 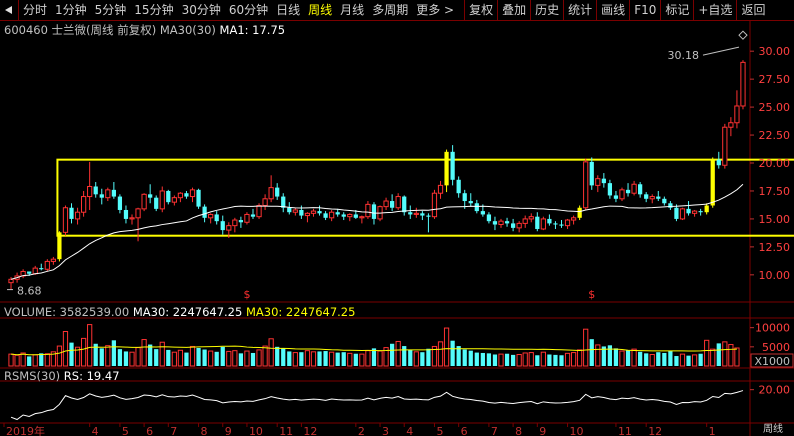 I want to click on back-button: 返回, so click(x=753, y=10).